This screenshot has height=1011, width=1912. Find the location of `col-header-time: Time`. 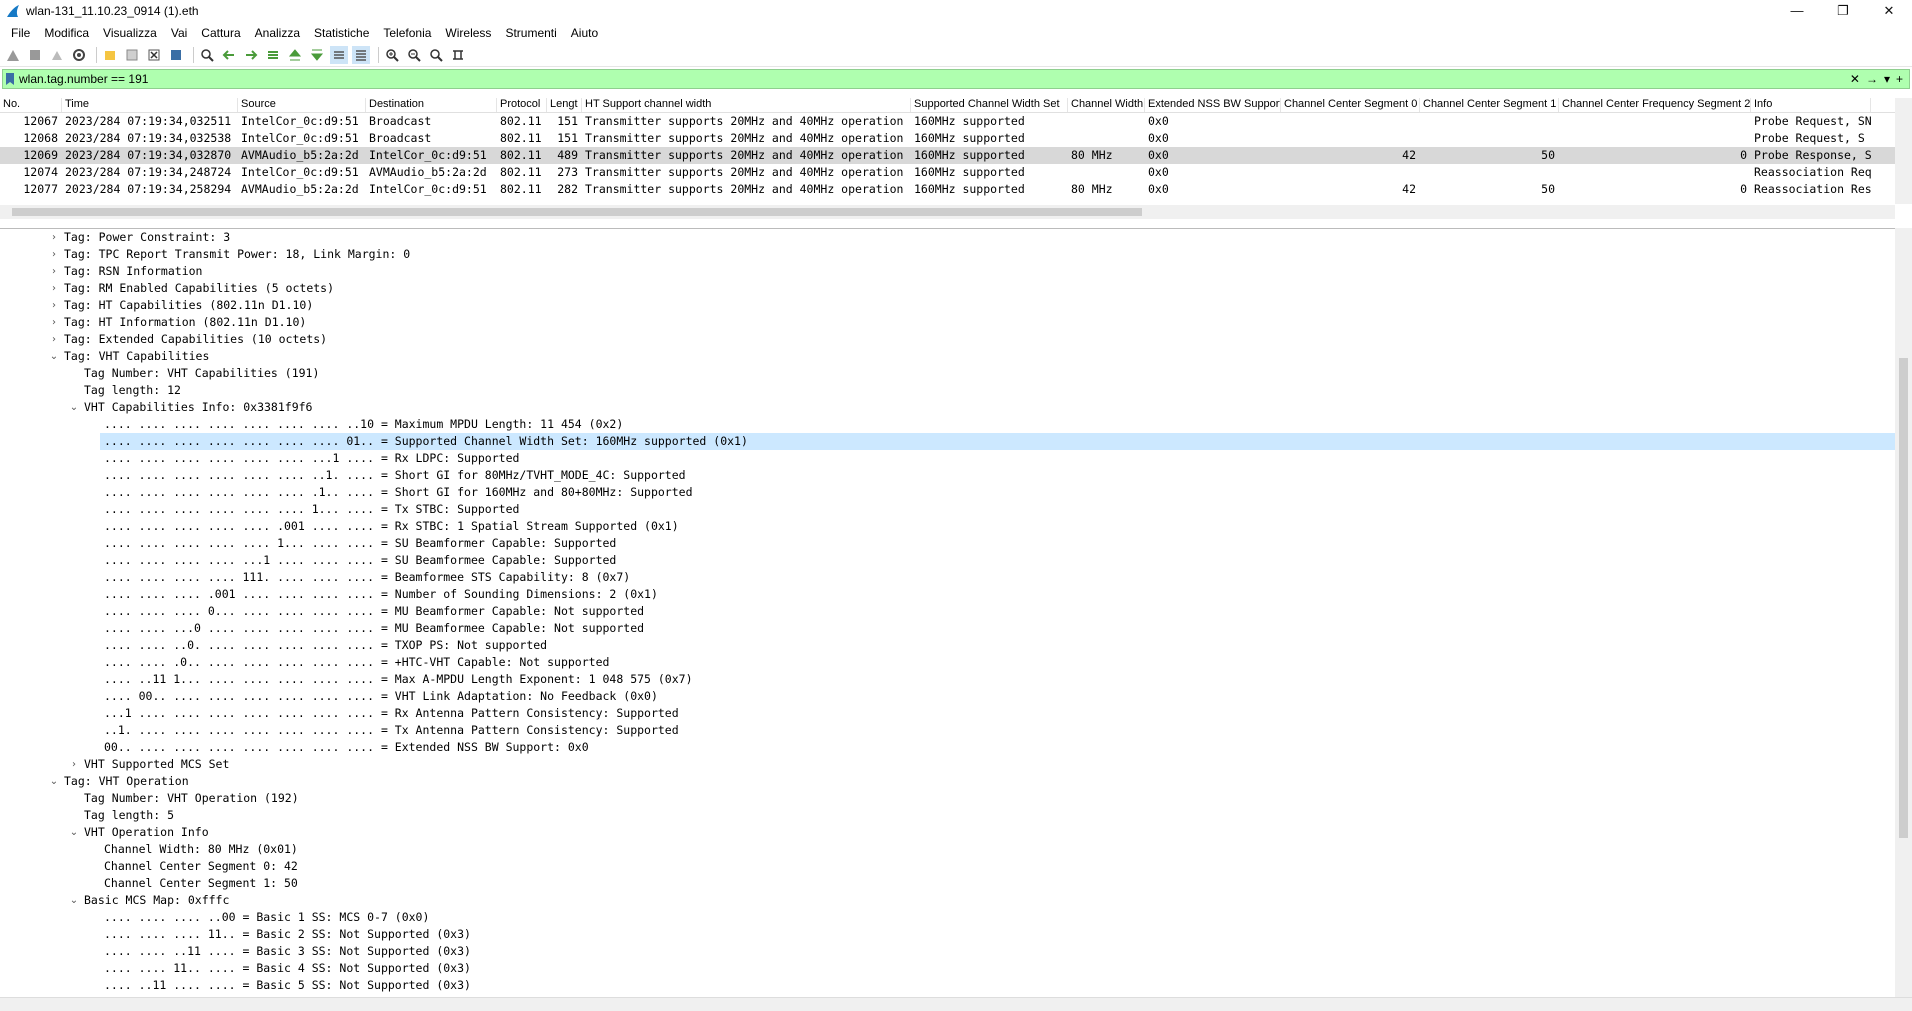

col-header-time: Time is located at coordinates (150, 105).